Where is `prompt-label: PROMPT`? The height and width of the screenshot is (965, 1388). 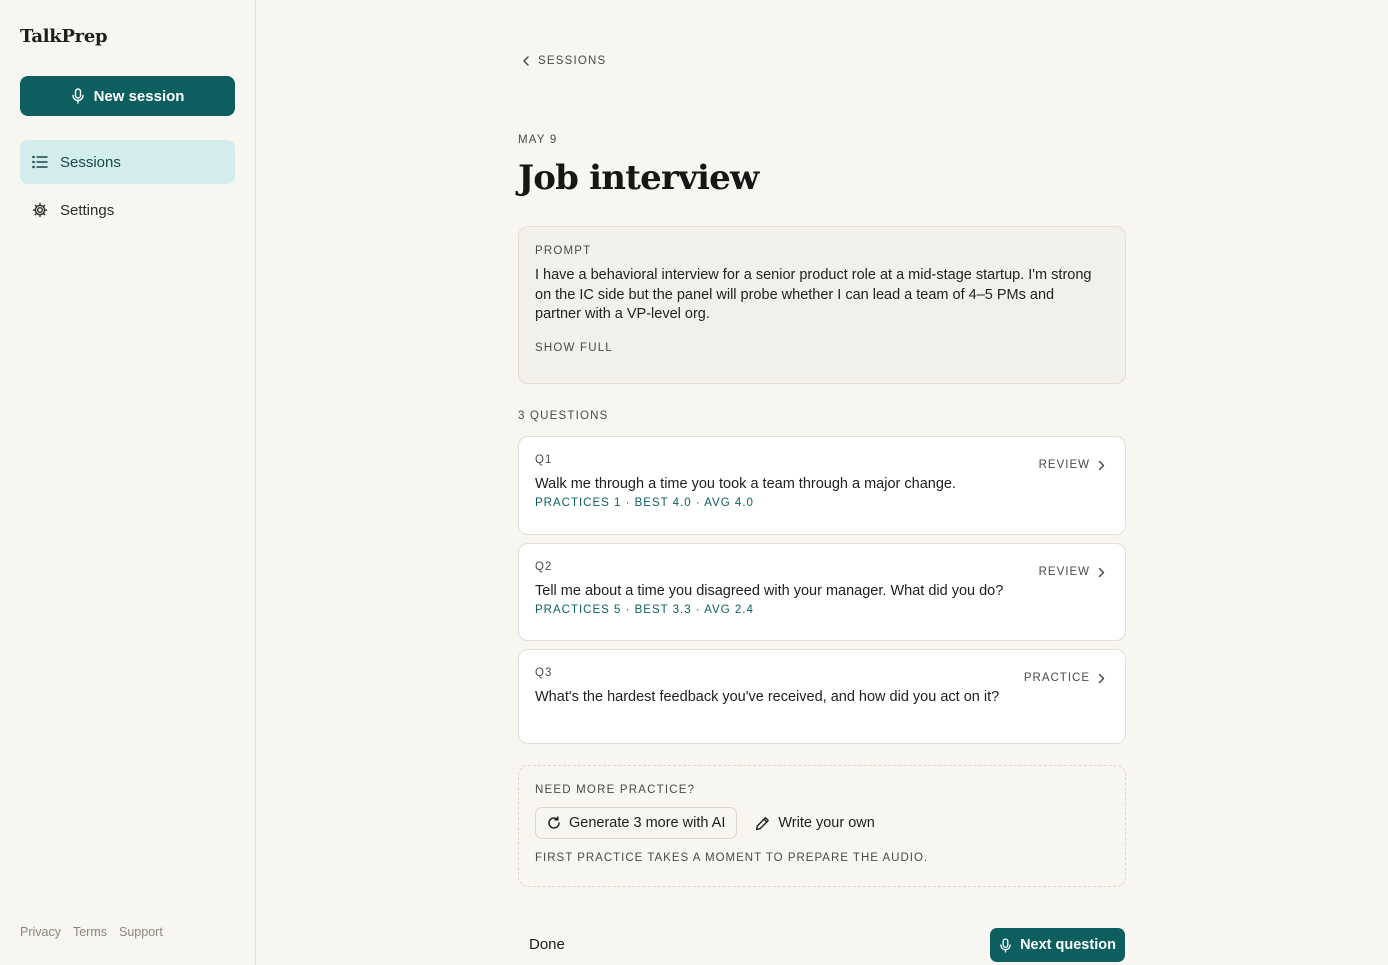 prompt-label: PROMPT is located at coordinates (563, 251).